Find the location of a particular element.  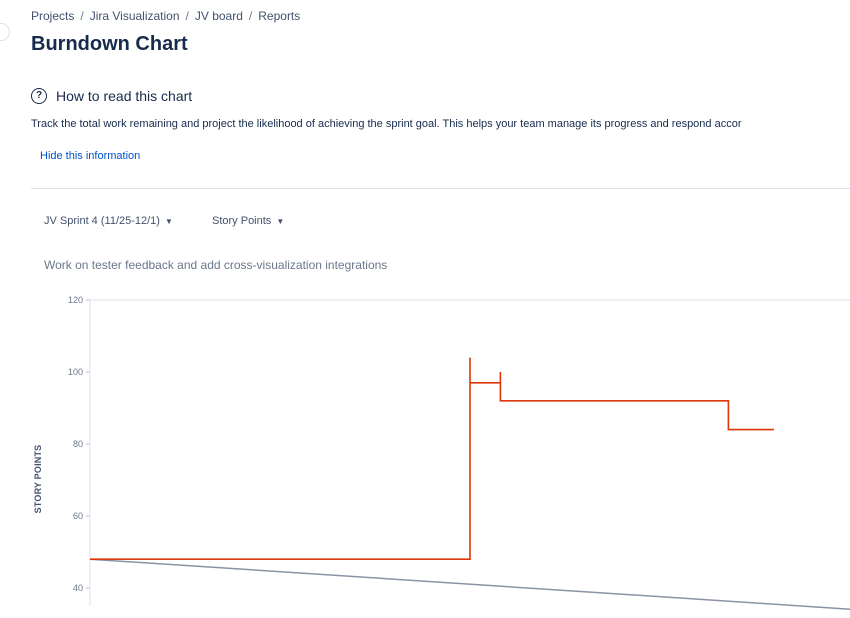

guideline-series is located at coordinates (469, 584).